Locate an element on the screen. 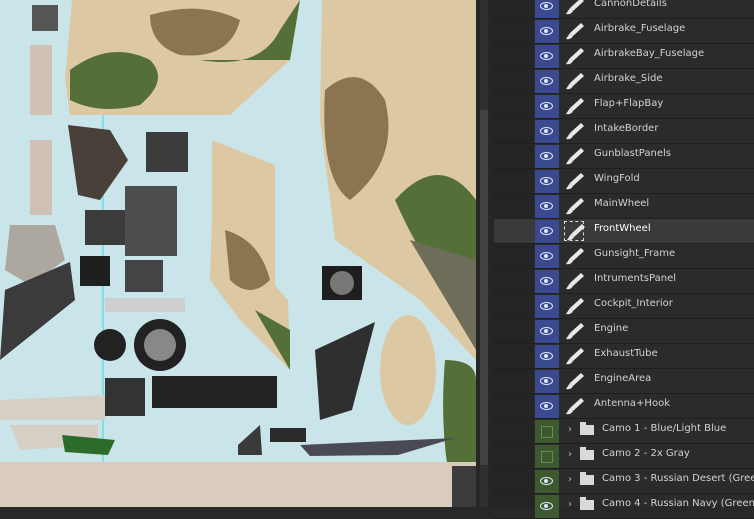  layer-row: IntakeBorder is located at coordinates (624, 131).